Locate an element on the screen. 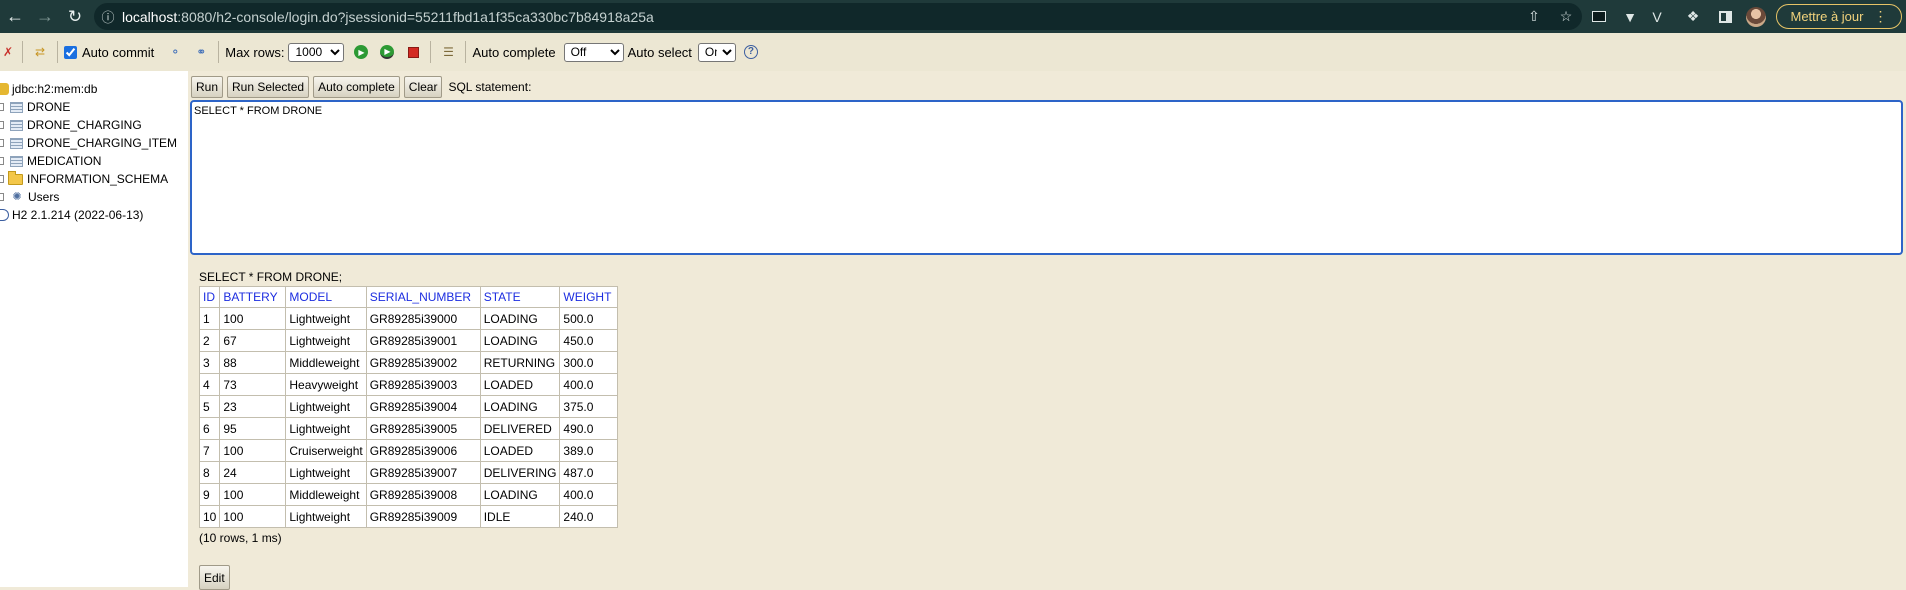 The height and width of the screenshot is (590, 1906). table-row: 1 100 Lightweight GR89285i39000 LOADING 500.0 is located at coordinates (408, 318).